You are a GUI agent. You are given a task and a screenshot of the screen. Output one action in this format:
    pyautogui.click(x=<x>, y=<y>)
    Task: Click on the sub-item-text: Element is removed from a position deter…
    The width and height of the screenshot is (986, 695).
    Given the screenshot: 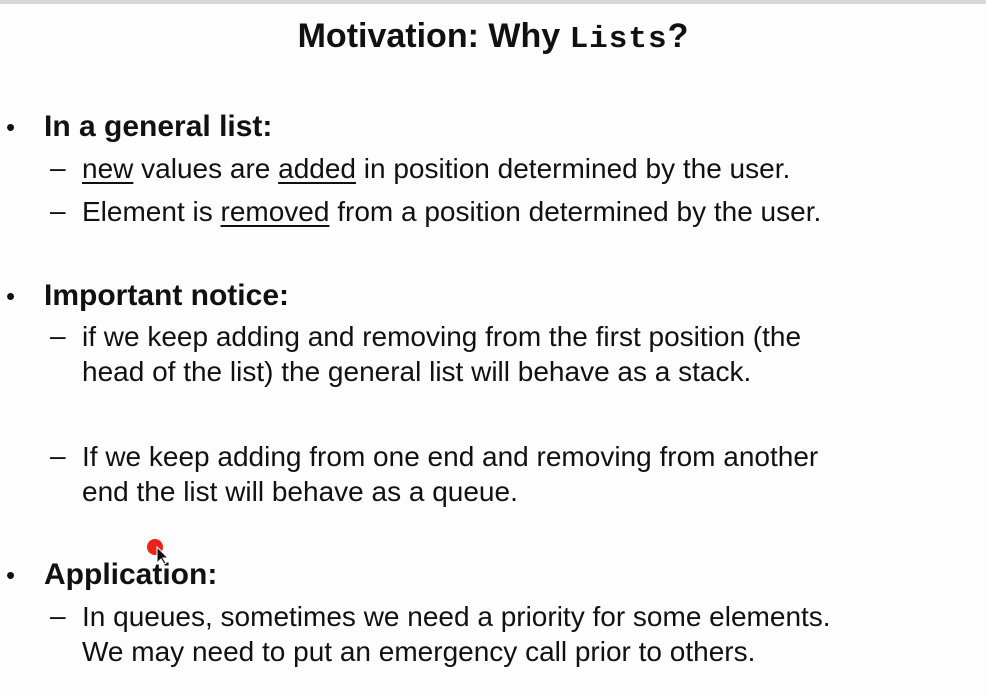 What is the action you would take?
    pyautogui.click(x=532, y=211)
    